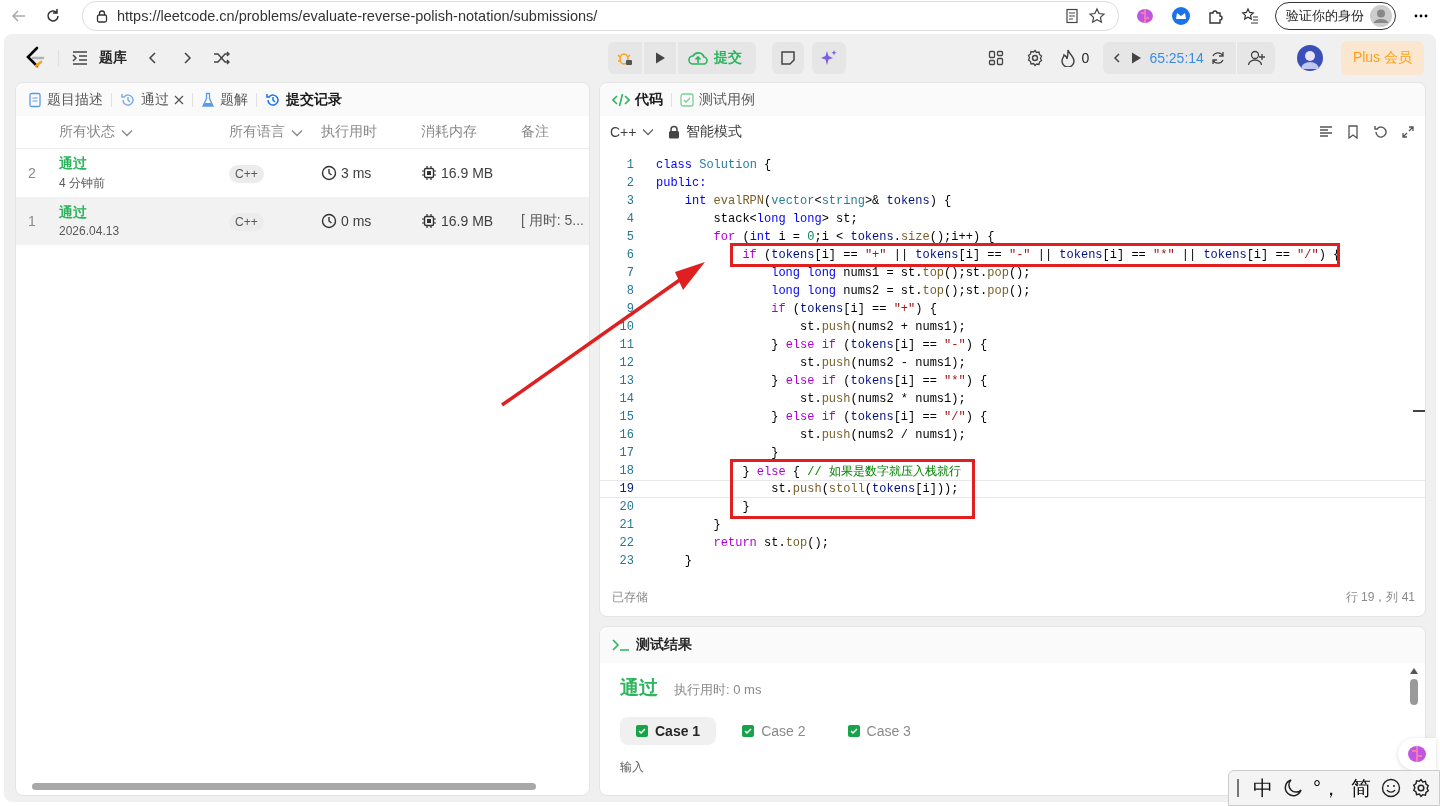 The width and height of the screenshot is (1440, 806). What do you see at coordinates (246, 222) in the screenshot?
I see `language-tag: C++` at bounding box center [246, 222].